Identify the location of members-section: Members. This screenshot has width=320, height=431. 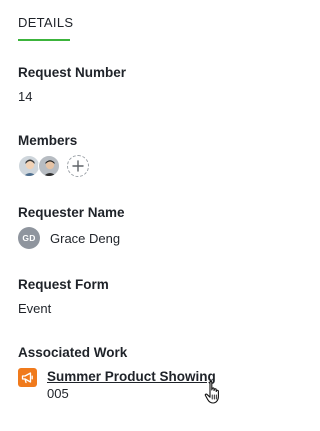
(53, 154).